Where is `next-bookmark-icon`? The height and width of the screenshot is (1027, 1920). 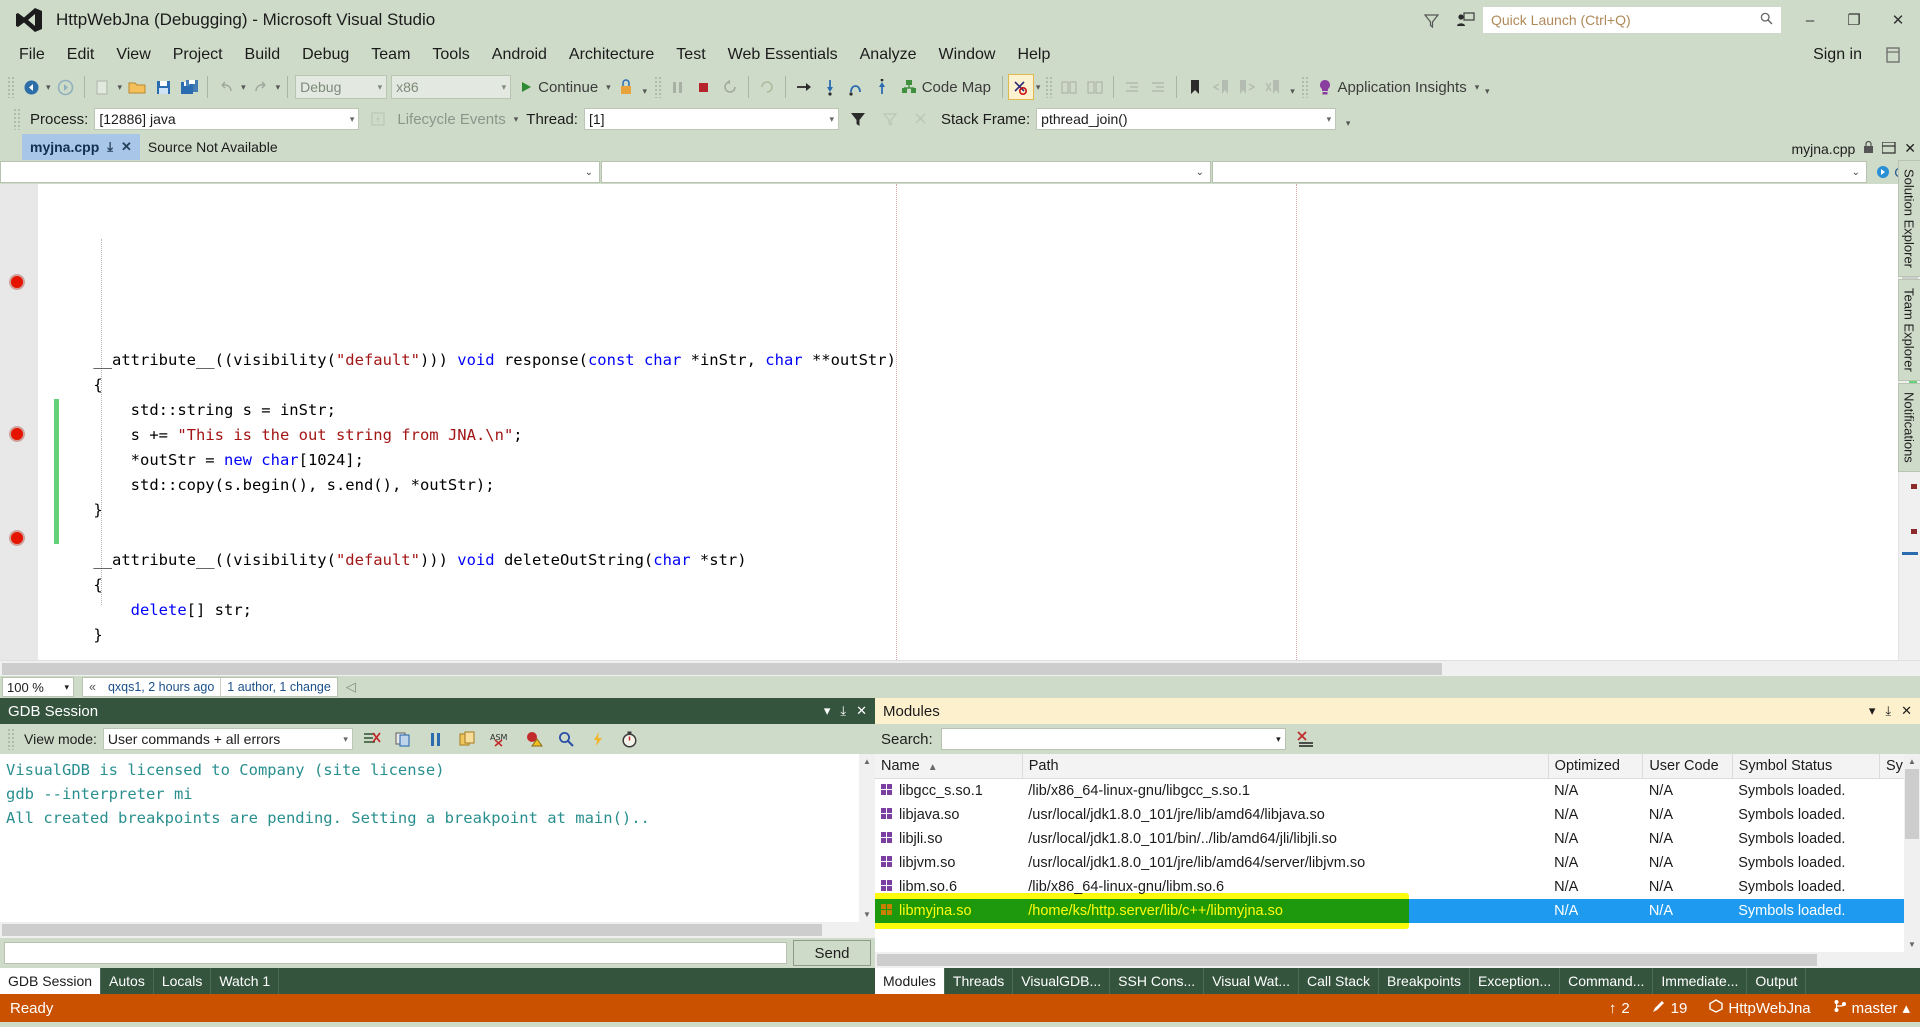
next-bookmark-icon is located at coordinates (1247, 87).